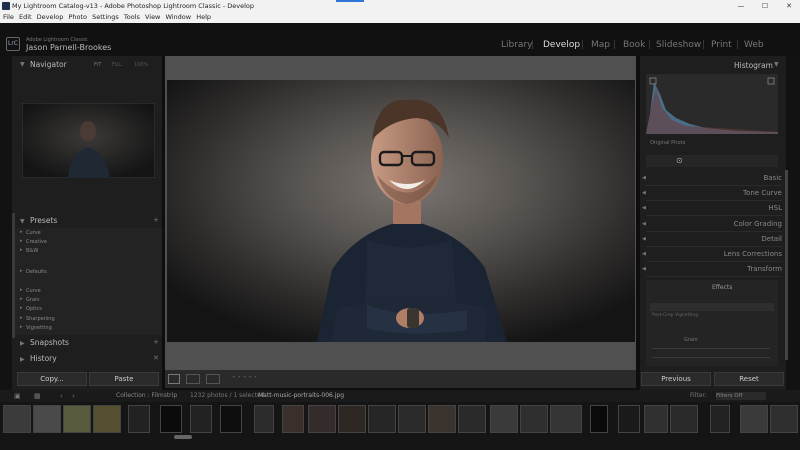  What do you see at coordinates (741, 6) in the screenshot?
I see `minimize-button: —` at bounding box center [741, 6].